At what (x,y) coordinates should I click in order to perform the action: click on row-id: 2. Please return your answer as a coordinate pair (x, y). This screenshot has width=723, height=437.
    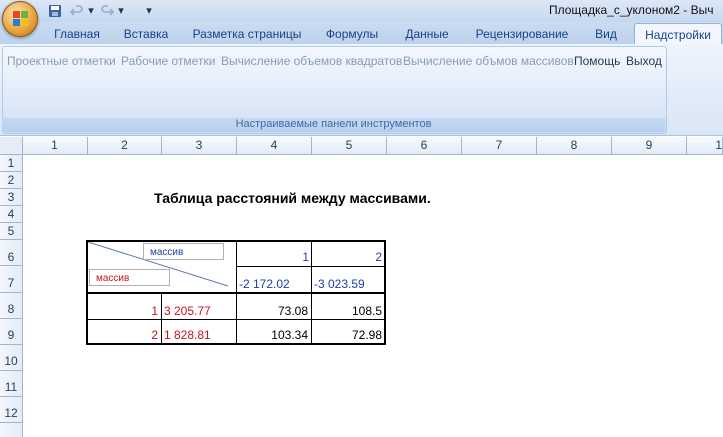
    Looking at the image, I should click on (123, 335).